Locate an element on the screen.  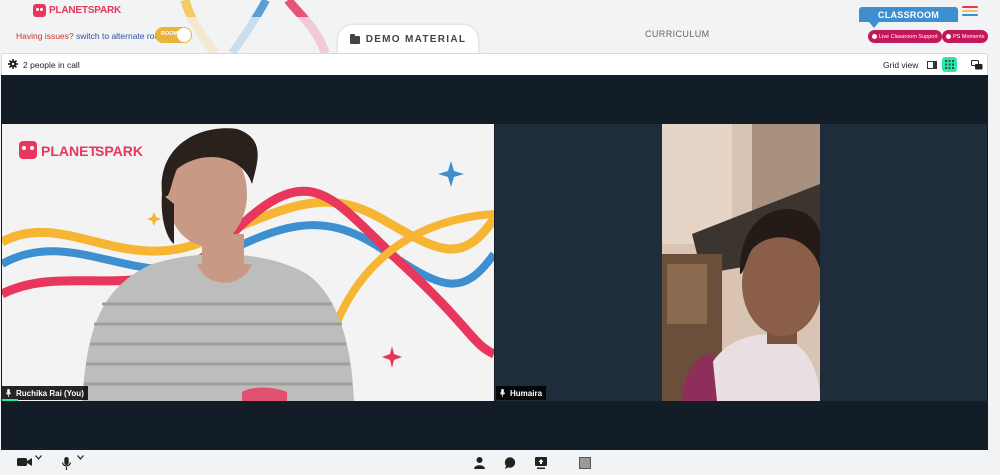
classroom-label: CLASSROOM is located at coordinates (908, 14).